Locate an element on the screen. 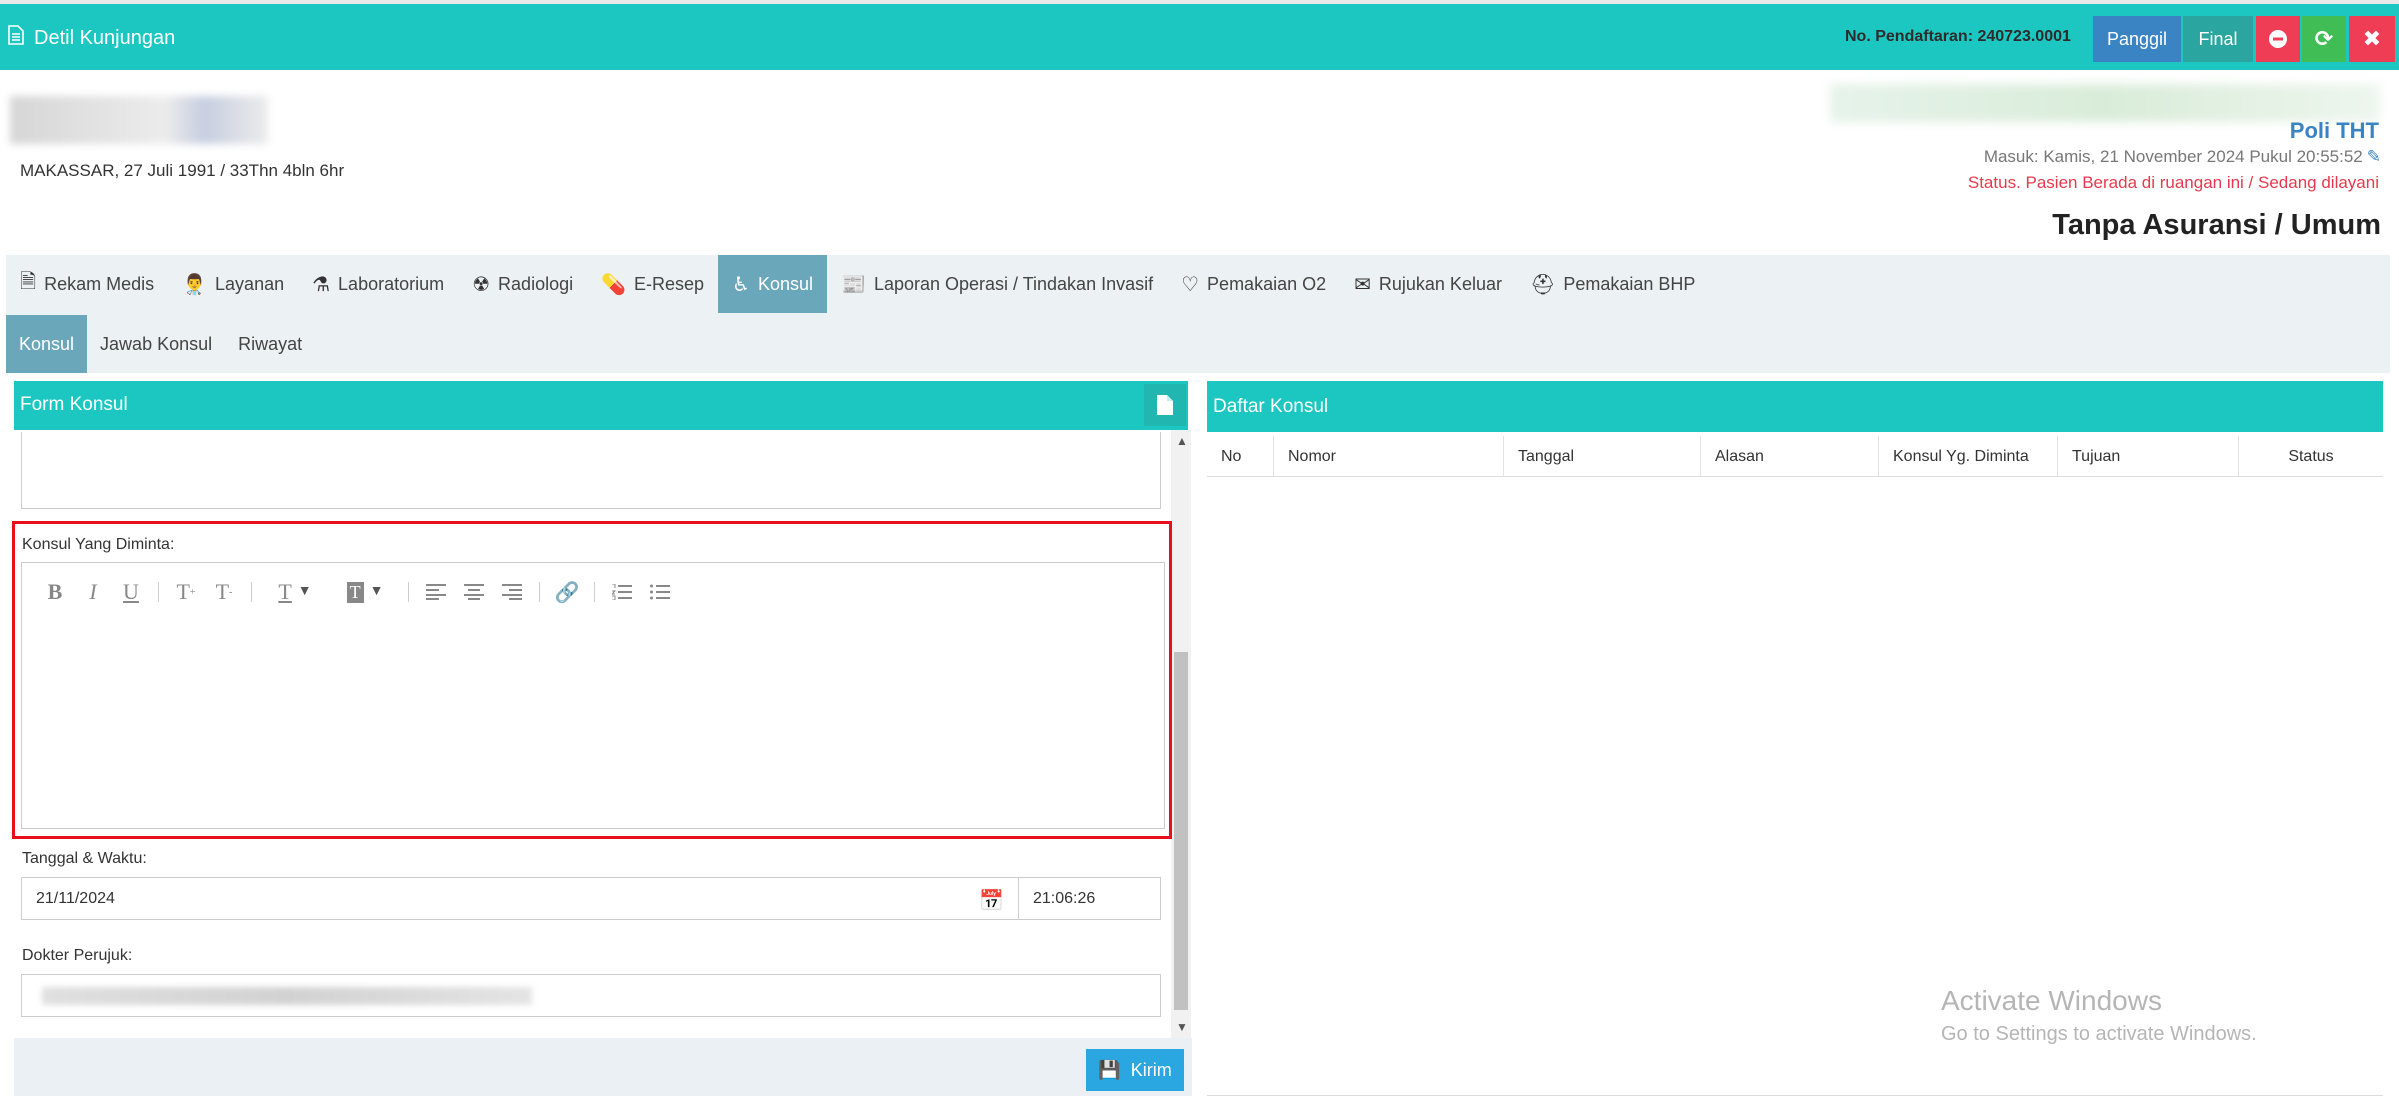 The height and width of the screenshot is (1100, 2399). tab-radiologi: ☢ Radiologi is located at coordinates (522, 284).